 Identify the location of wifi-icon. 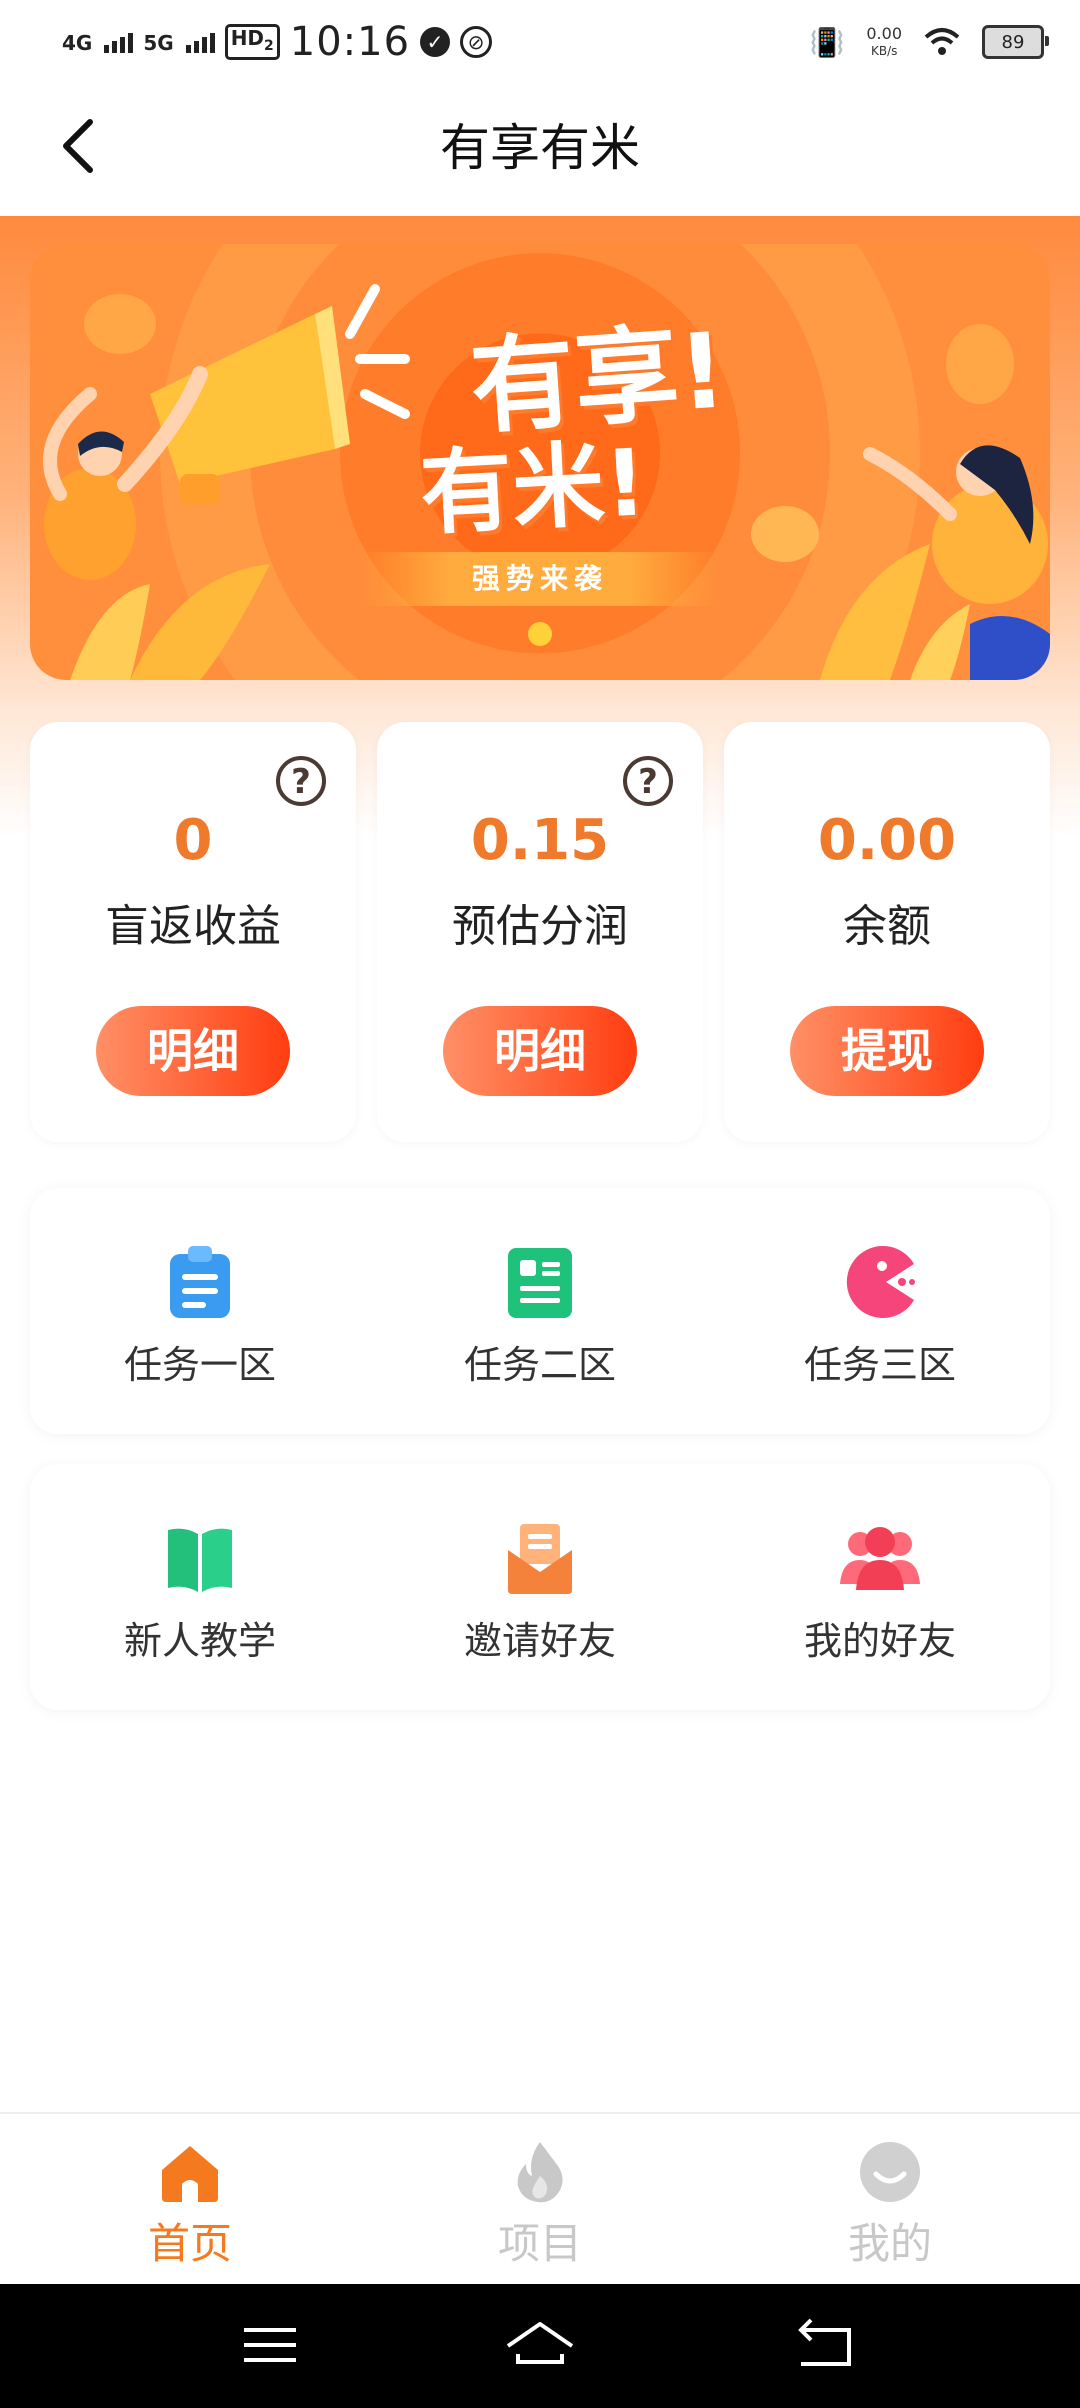
(942, 41).